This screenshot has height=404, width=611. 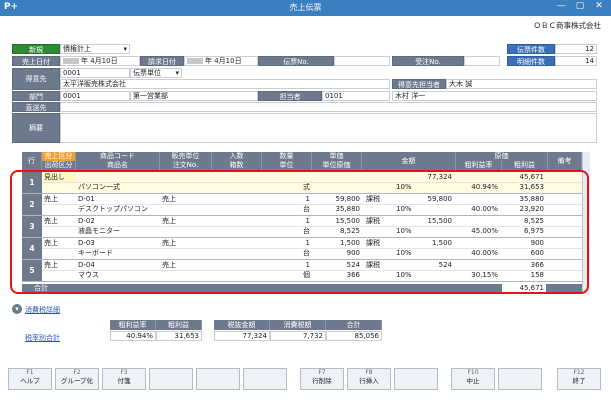 I want to click on order-no-field, so click(x=482, y=61).